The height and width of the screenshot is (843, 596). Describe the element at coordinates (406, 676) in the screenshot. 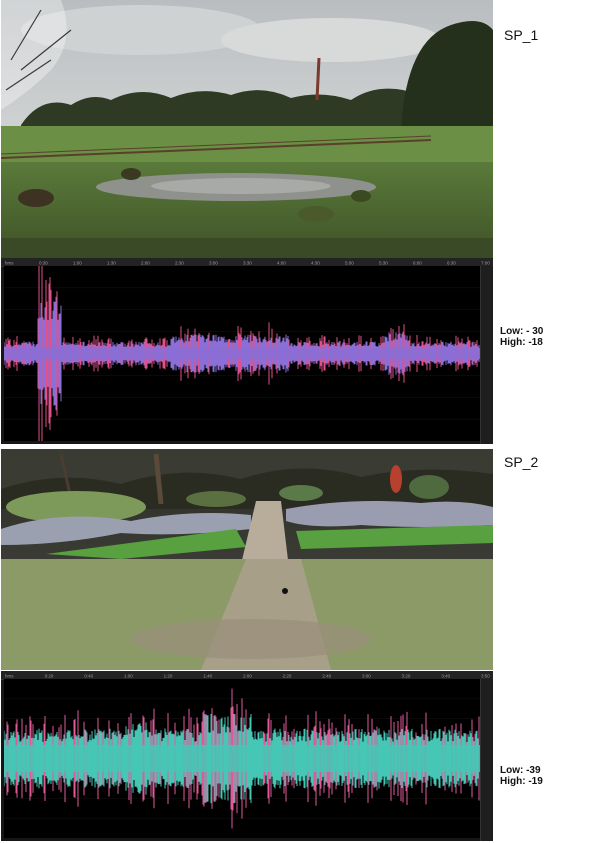

I see `sp2-ruler-tick: 3:20` at that location.